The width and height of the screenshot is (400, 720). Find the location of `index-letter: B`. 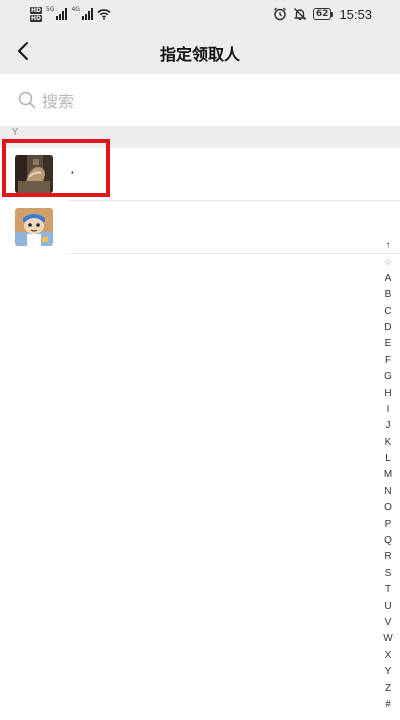

index-letter: B is located at coordinates (388, 295).